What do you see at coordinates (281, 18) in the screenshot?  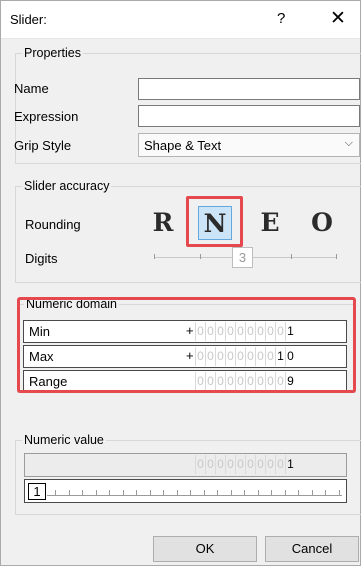 I see `help-button: ?` at bounding box center [281, 18].